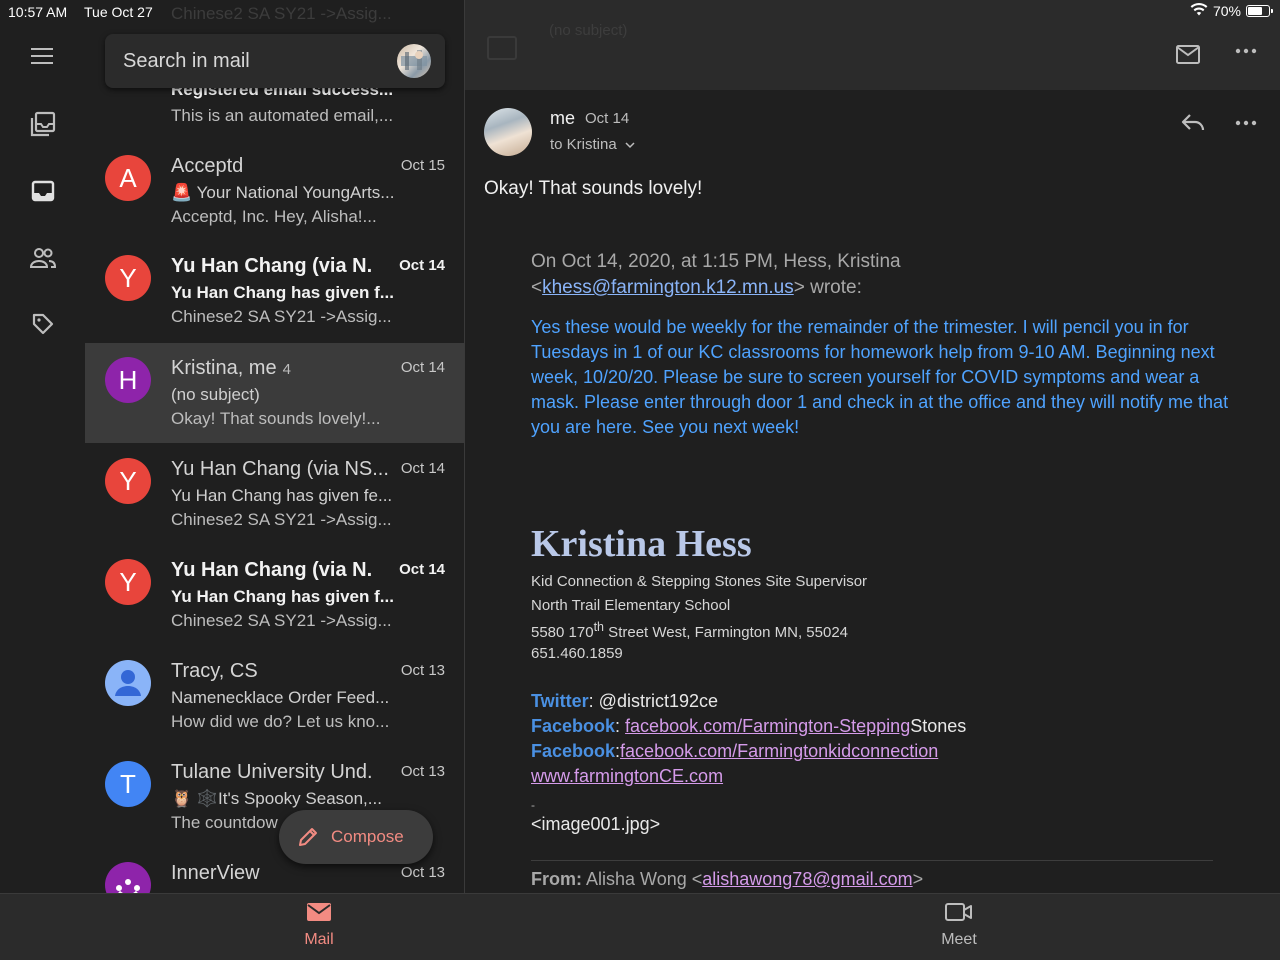  Describe the element at coordinates (588, 30) in the screenshot. I see `ghost-subject: (no subject)` at that location.